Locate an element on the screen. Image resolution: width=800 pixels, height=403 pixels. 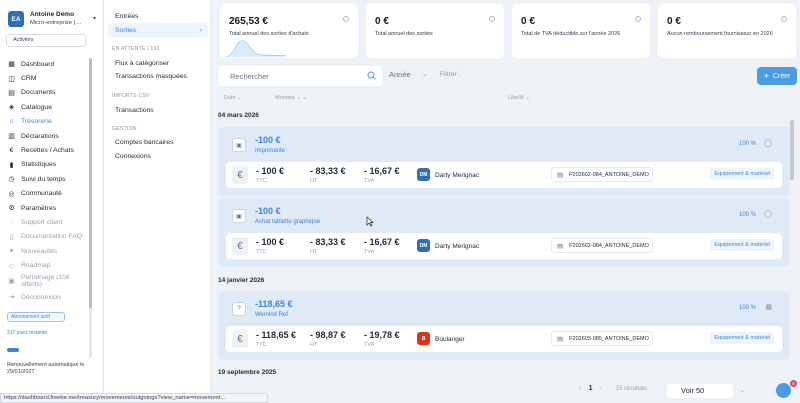
clock-icon: ◷ is located at coordinates (11, 180).